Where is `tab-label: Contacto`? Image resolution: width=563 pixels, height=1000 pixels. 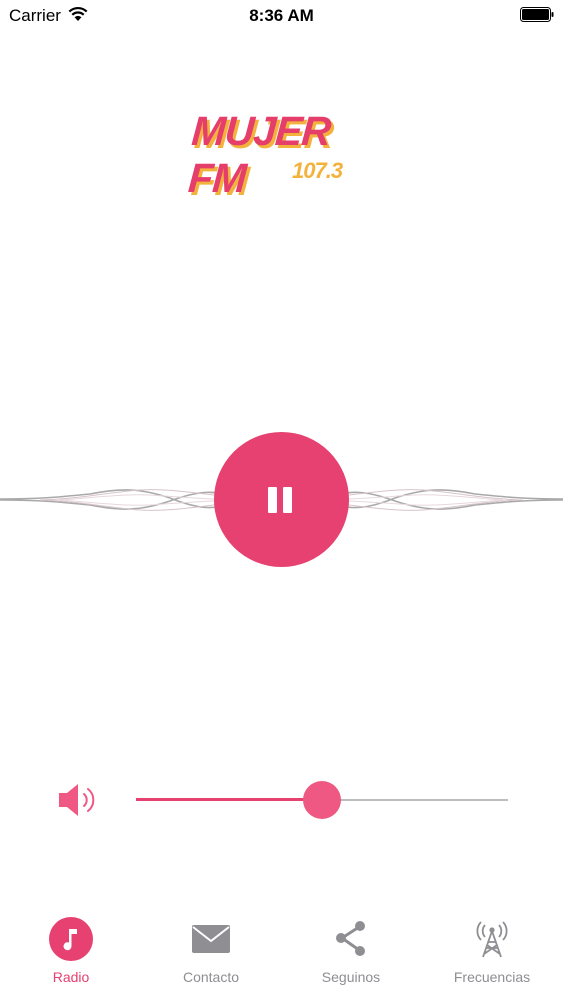 tab-label: Contacto is located at coordinates (211, 977).